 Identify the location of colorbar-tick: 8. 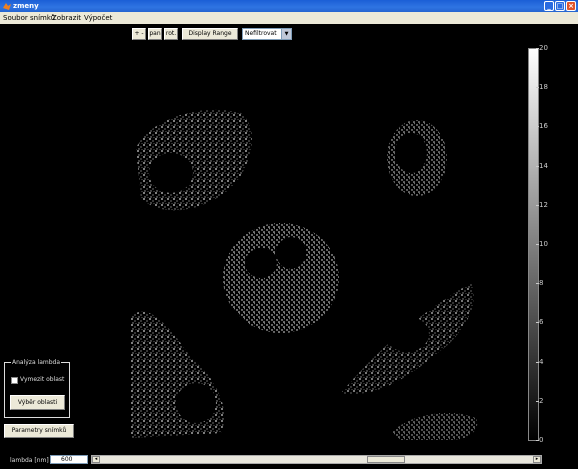
(539, 283).